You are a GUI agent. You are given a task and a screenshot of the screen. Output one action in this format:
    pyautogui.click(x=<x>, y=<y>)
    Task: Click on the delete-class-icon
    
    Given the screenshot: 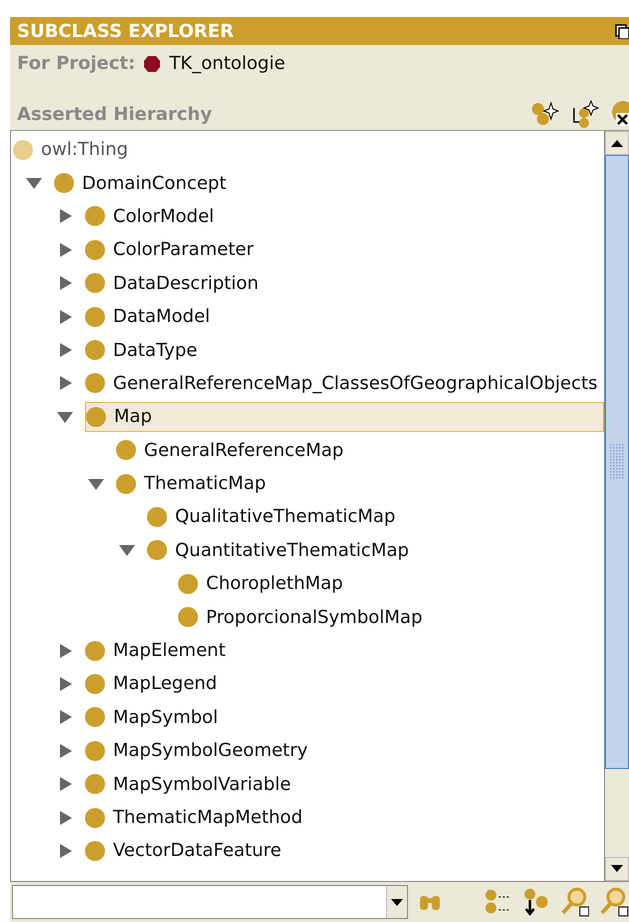 What is the action you would take?
    pyautogui.click(x=620, y=114)
    